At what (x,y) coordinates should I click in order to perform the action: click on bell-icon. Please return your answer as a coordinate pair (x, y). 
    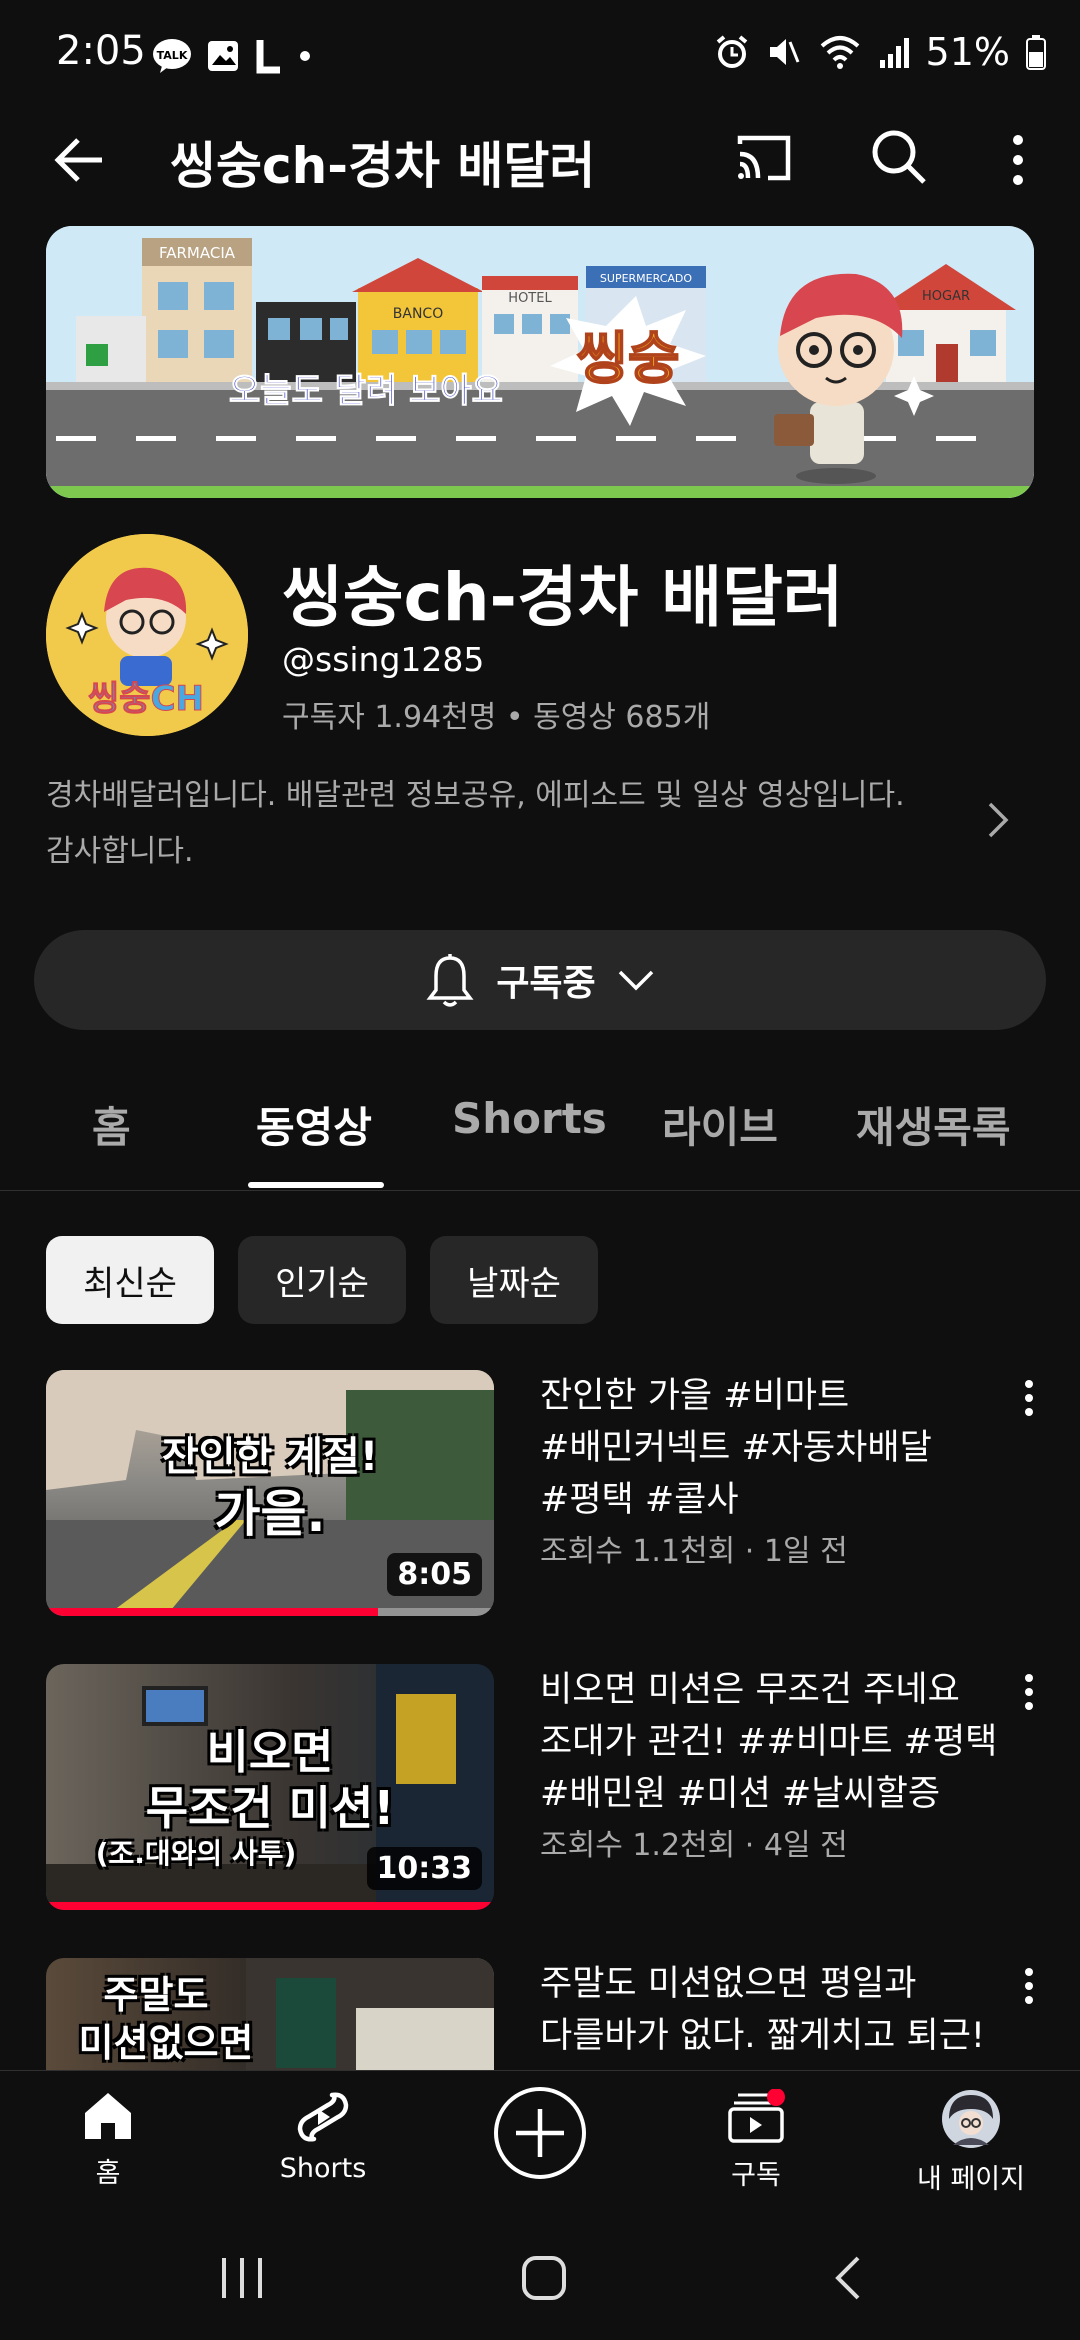
    Looking at the image, I should click on (450, 980).